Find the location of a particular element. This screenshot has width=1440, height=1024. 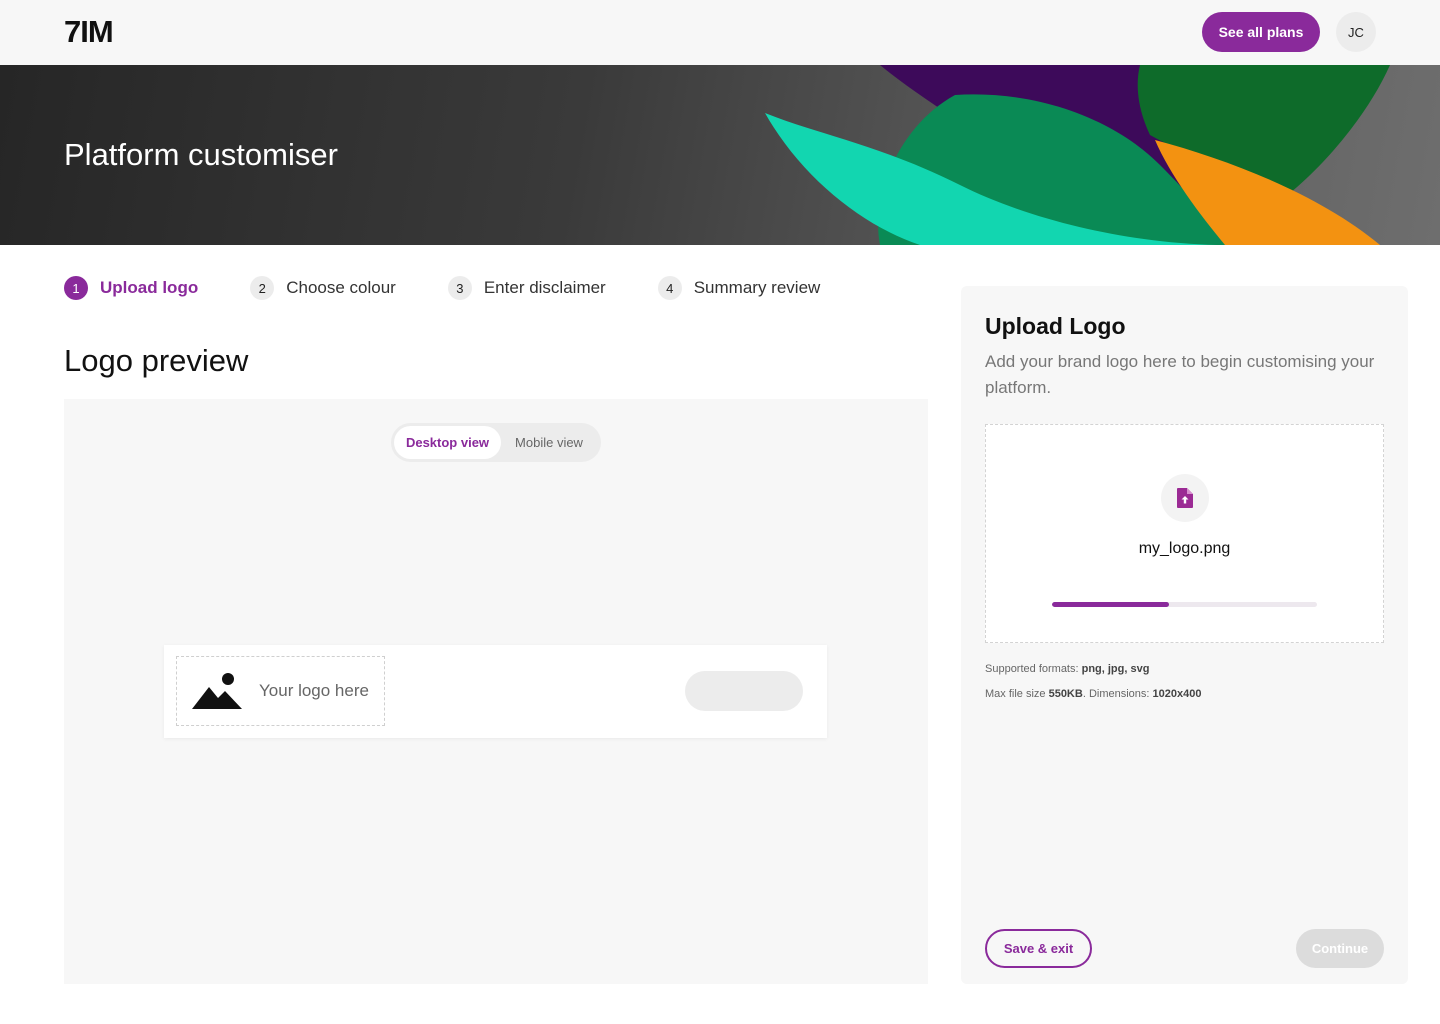

formats-label: Supported formats: is located at coordinates (1033, 669).